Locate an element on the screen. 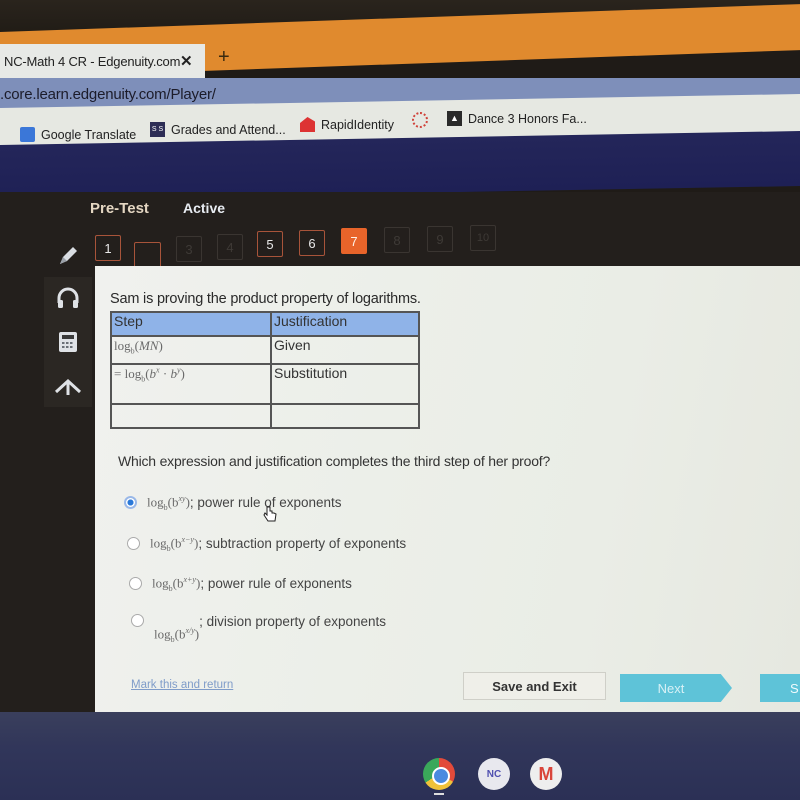 This screenshot has width=800, height=800. calculator-icon is located at coordinates (68, 342).